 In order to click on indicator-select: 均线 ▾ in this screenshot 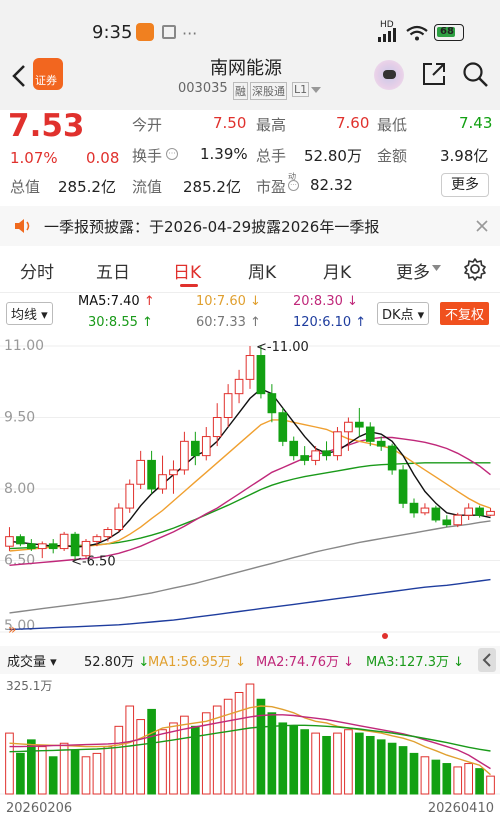, I will do `click(29, 313)`.